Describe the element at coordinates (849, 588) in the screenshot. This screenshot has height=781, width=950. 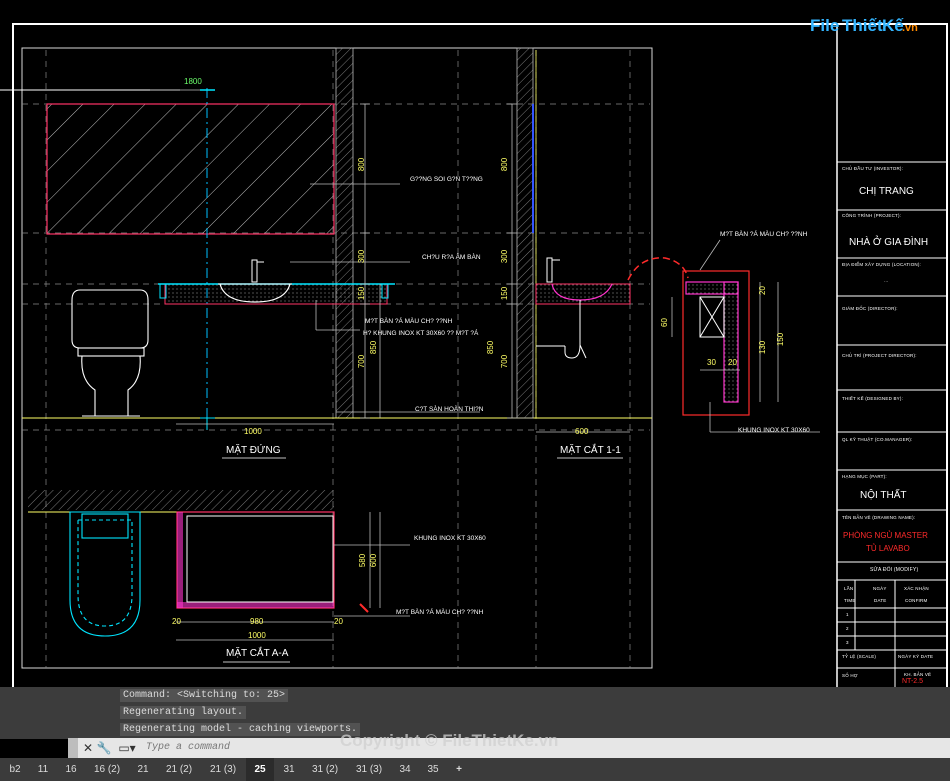
I see `rev-col-time-vn: LẦN` at that location.